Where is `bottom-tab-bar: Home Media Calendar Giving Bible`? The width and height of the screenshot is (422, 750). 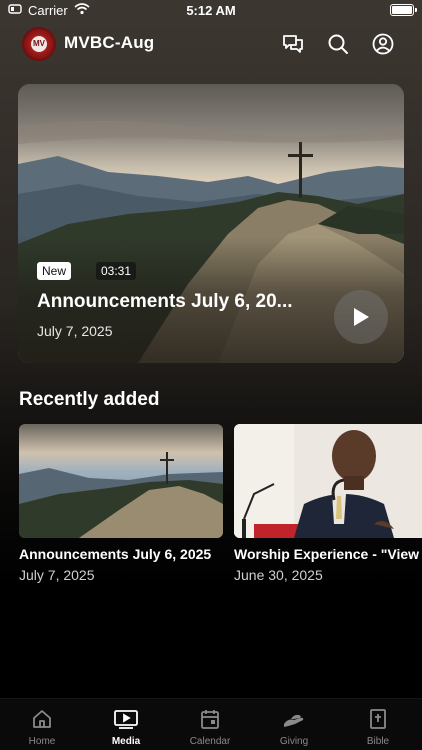 bottom-tab-bar: Home Media Calendar Giving Bible is located at coordinates (211, 724).